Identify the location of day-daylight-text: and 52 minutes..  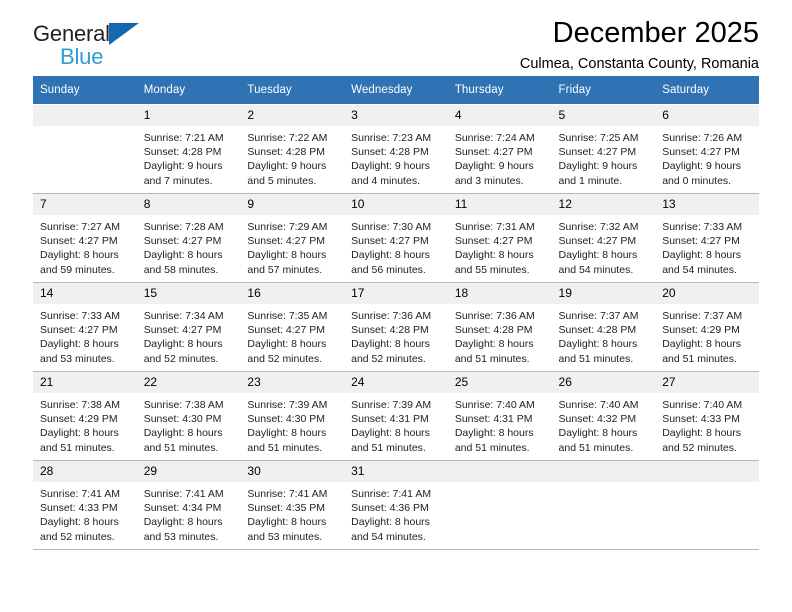
(181, 358).